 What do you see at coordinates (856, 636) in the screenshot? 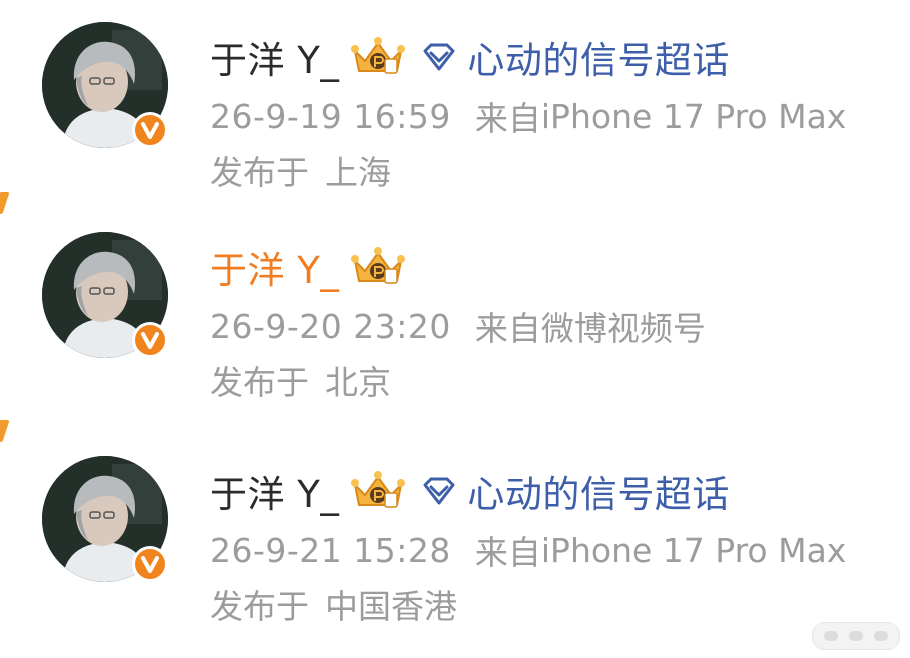
I see `watermark` at bounding box center [856, 636].